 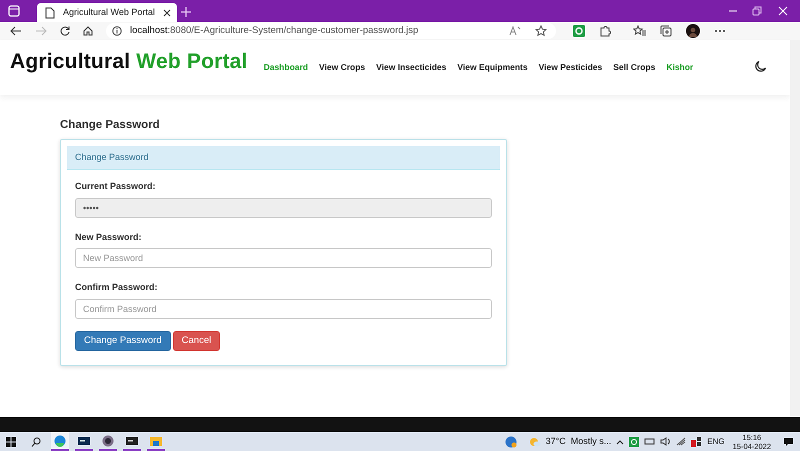 What do you see at coordinates (666, 441) in the screenshot?
I see `volume-icon` at bounding box center [666, 441].